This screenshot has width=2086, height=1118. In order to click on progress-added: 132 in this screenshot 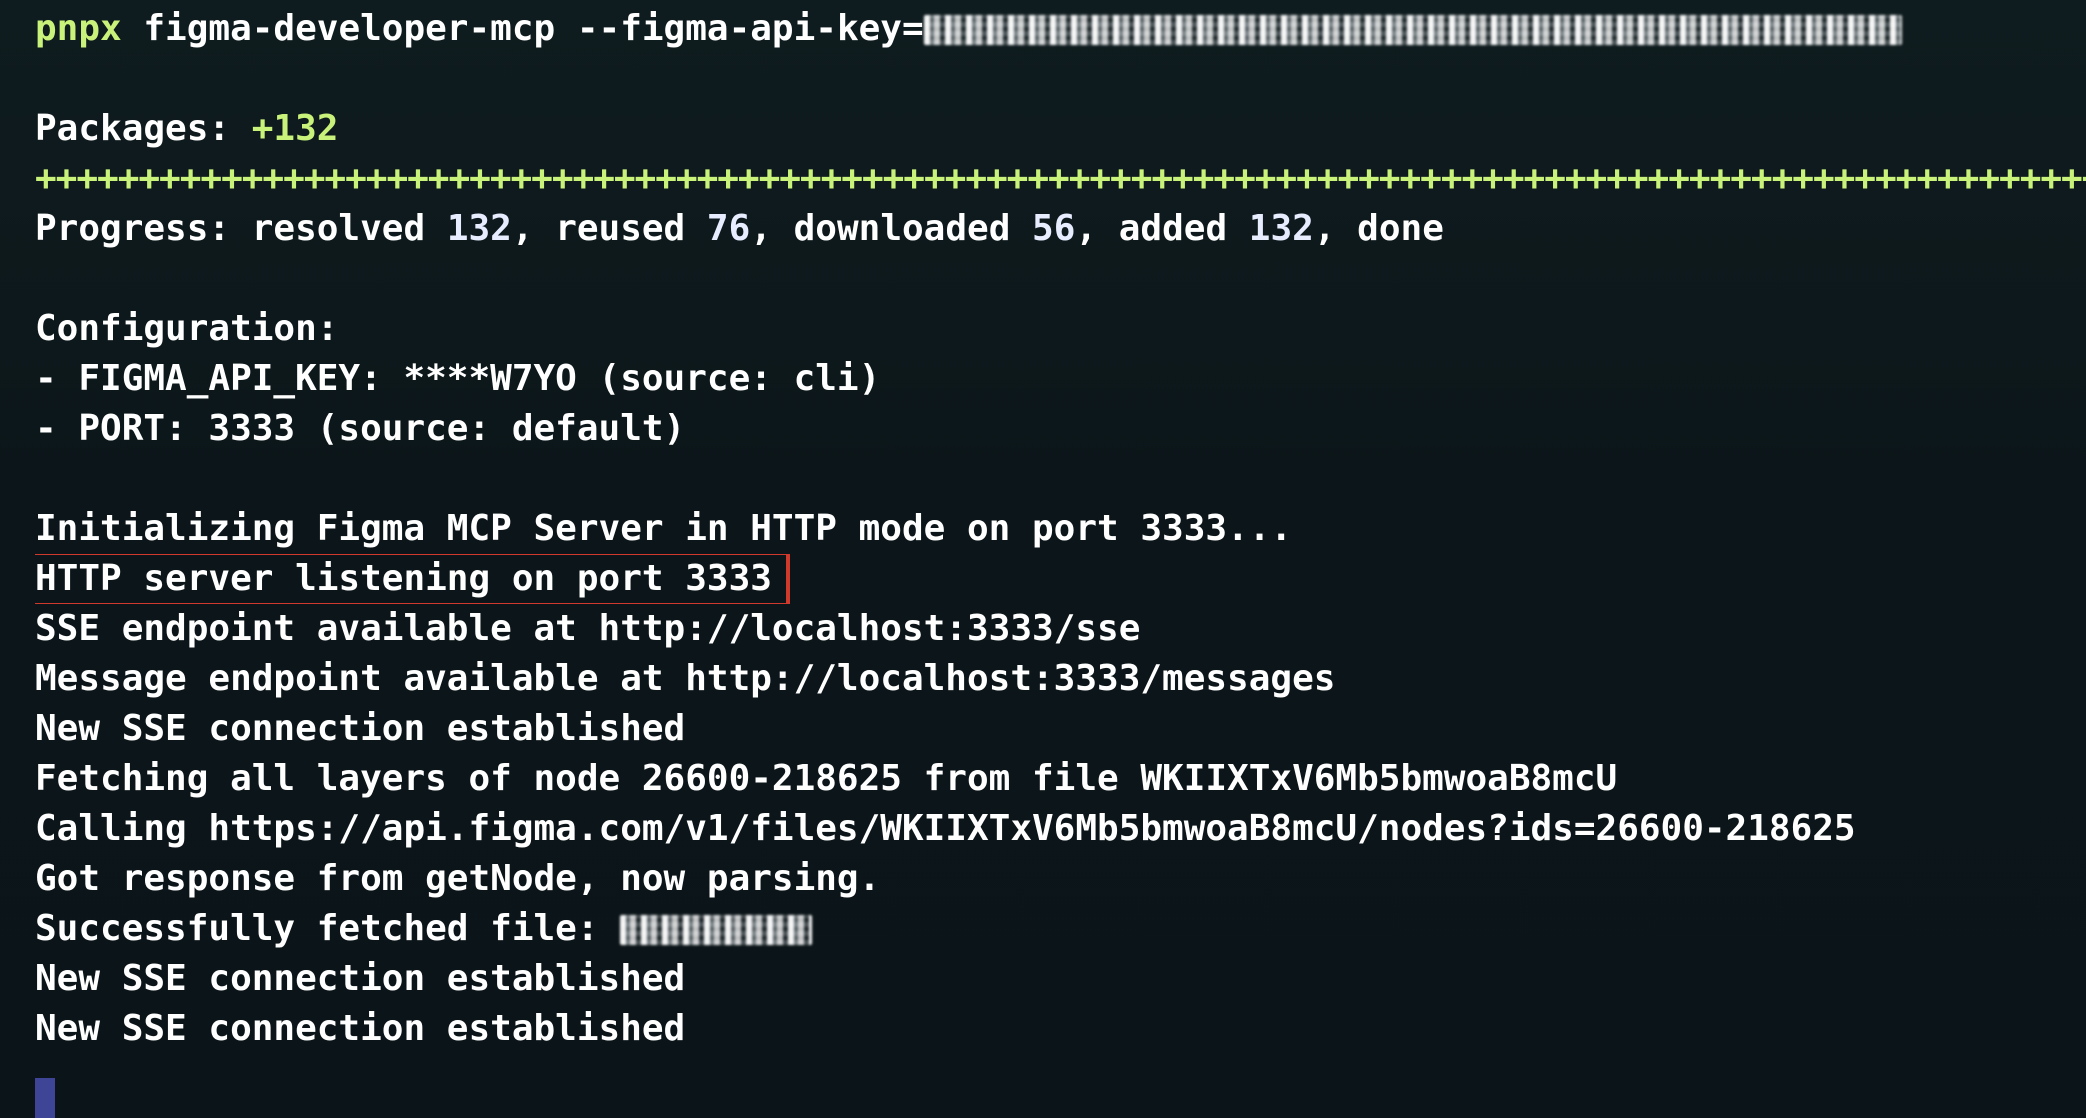, I will do `click(1281, 228)`.